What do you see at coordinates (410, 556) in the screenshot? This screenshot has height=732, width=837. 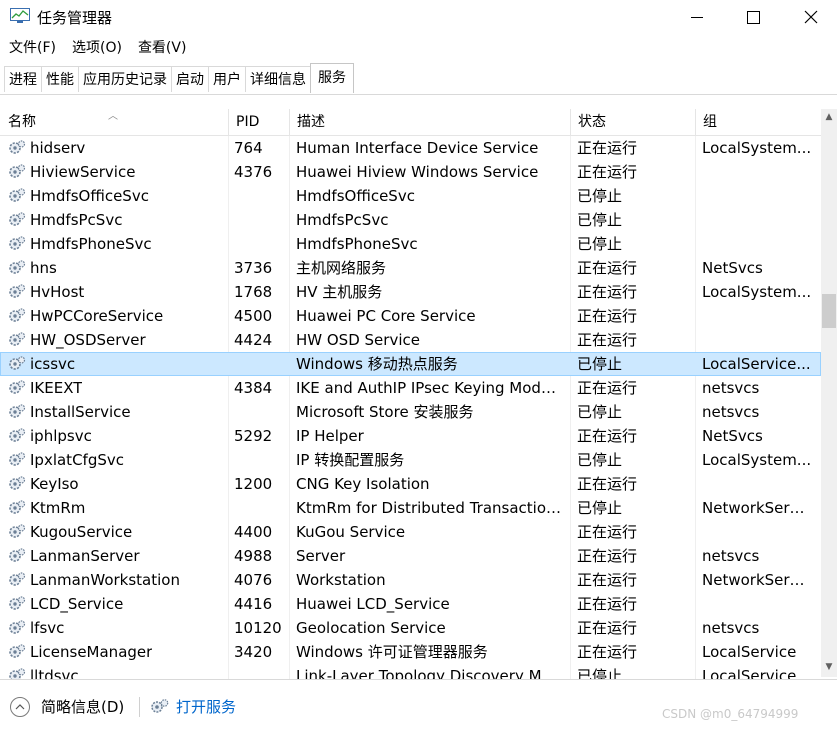 I see `table-row: LanmanServer 4988 Server 正在运行 netsvcs` at bounding box center [410, 556].